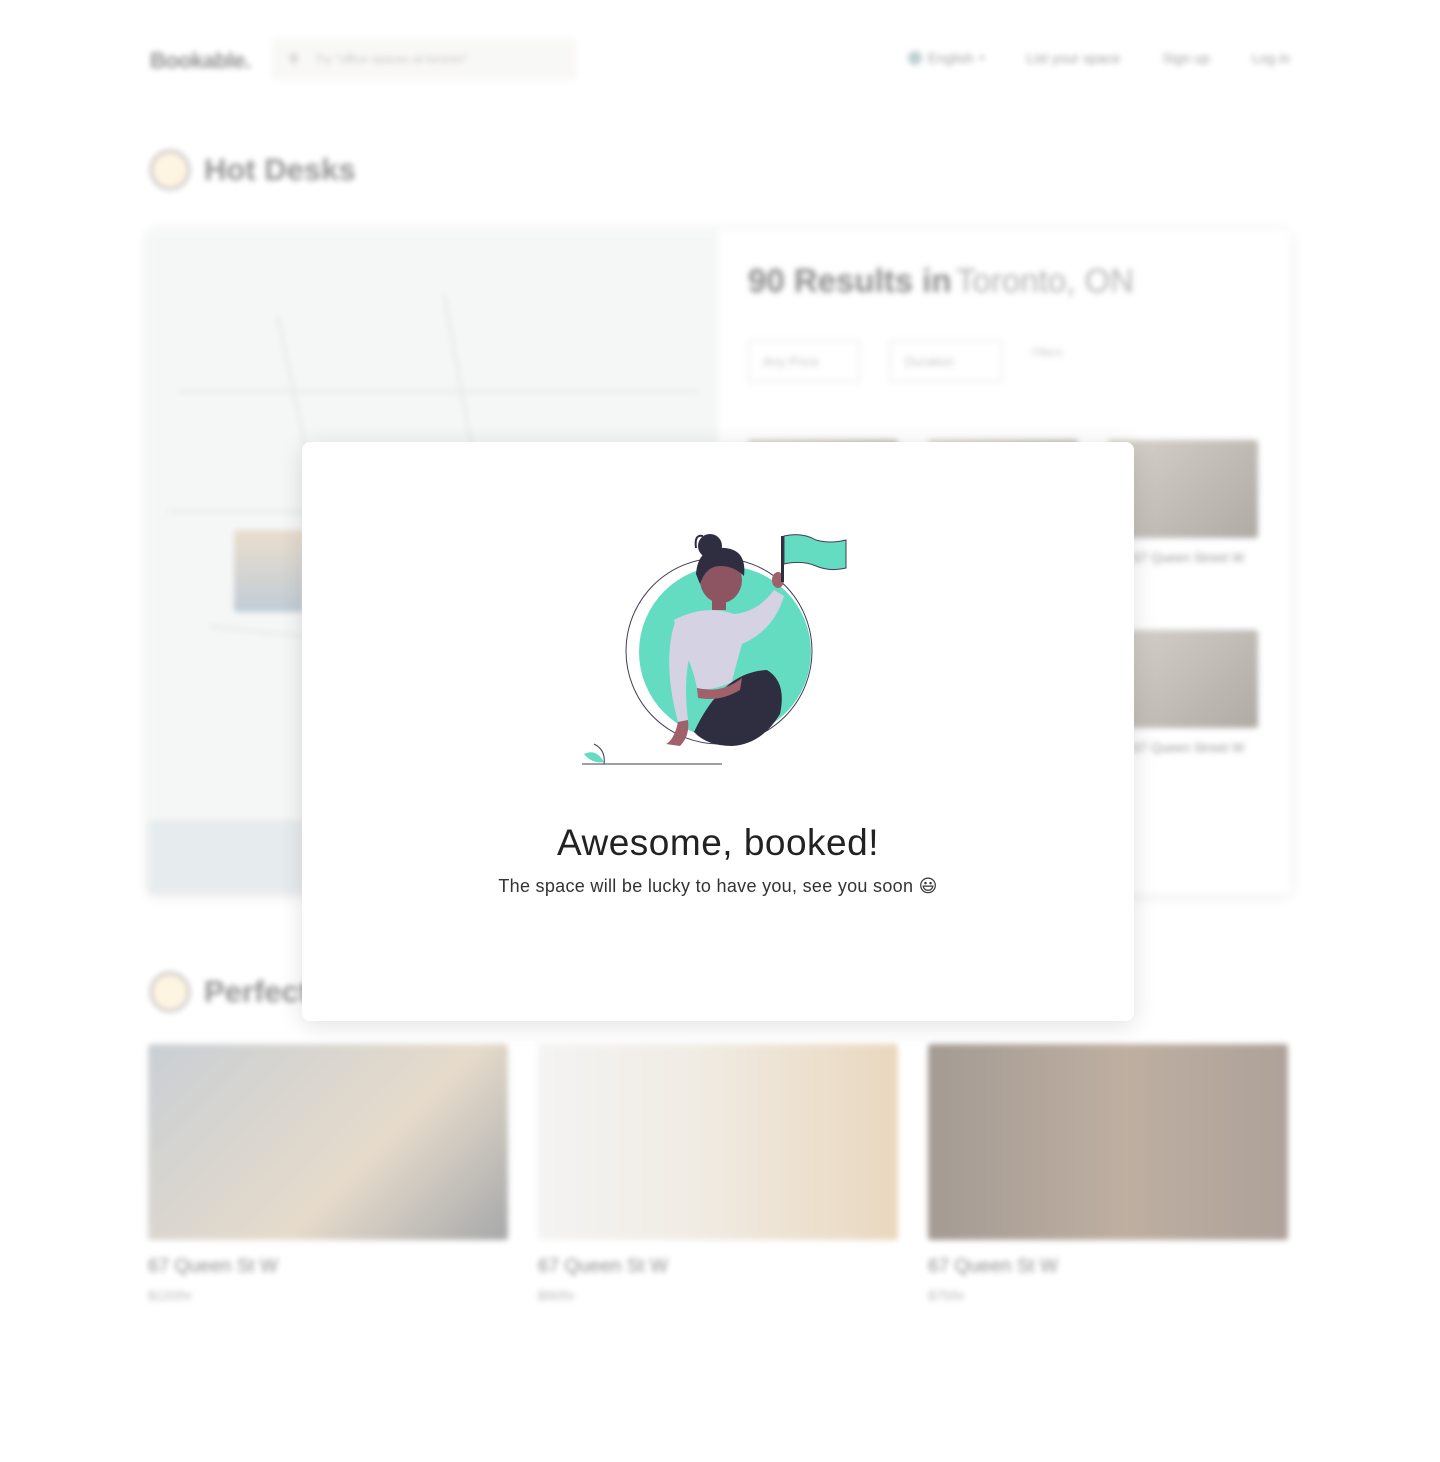 The height and width of the screenshot is (1462, 1440). I want to click on chevron-down-icon: ▾, so click(982, 57).